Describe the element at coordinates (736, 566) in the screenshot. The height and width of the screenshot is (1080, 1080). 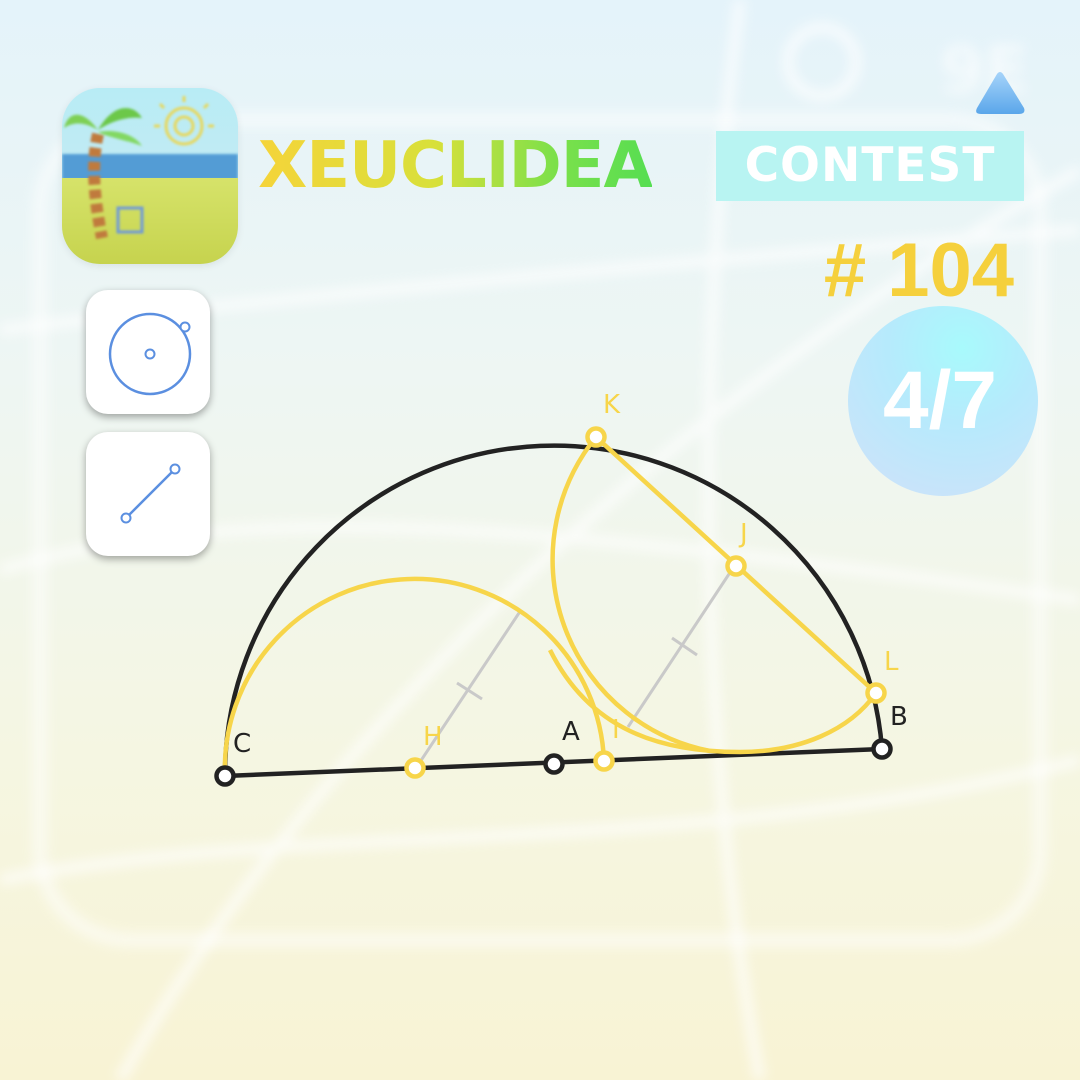
I see `point-j` at that location.